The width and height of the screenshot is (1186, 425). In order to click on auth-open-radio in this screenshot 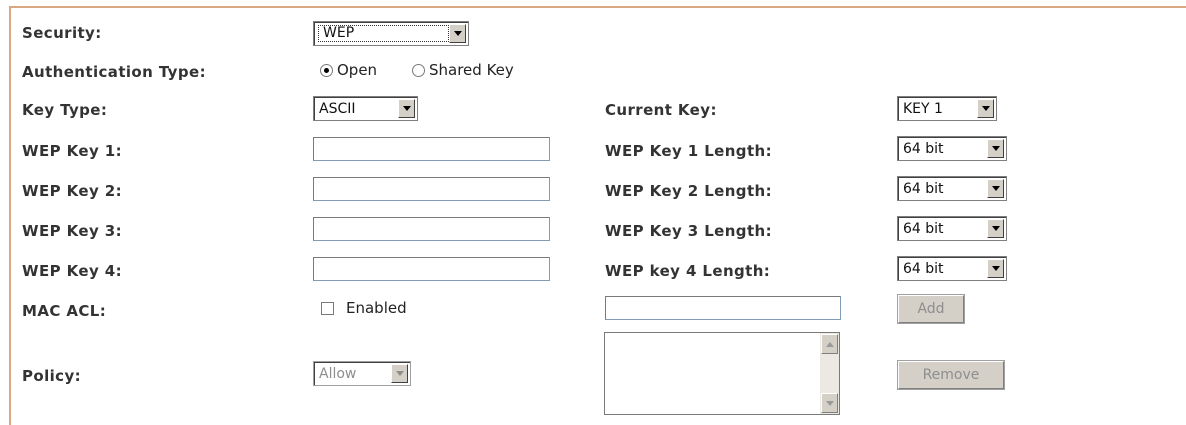, I will do `click(326, 70)`.